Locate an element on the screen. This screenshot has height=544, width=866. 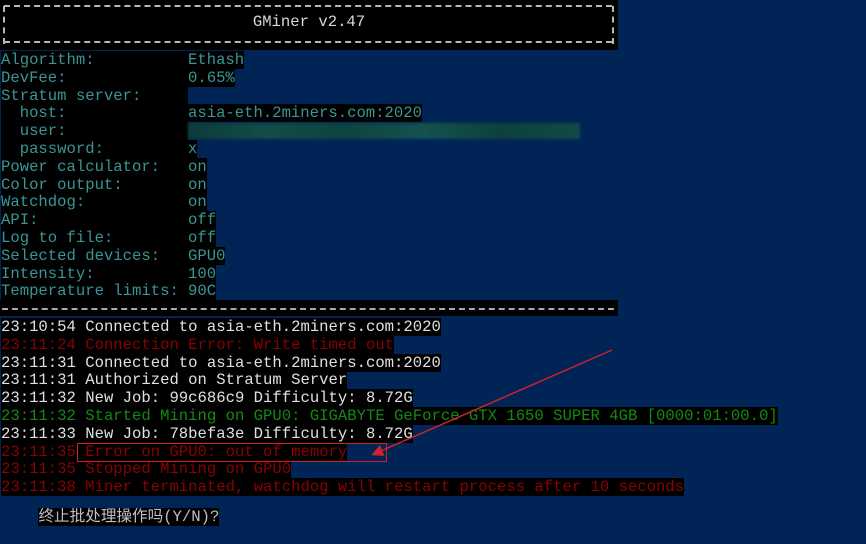
annotation-arrow-line is located at coordinates (492, 402).